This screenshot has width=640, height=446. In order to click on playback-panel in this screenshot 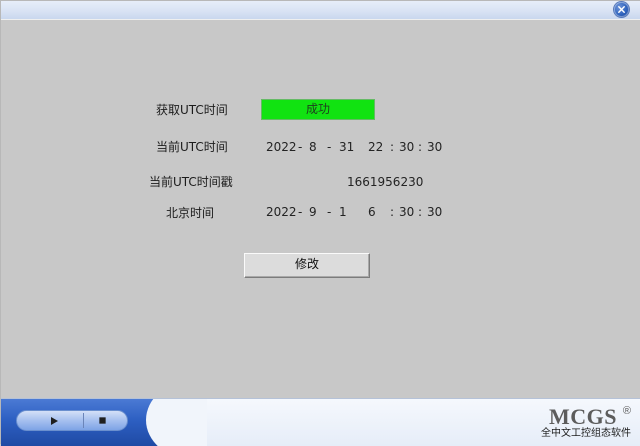, I will do `click(104, 422)`.